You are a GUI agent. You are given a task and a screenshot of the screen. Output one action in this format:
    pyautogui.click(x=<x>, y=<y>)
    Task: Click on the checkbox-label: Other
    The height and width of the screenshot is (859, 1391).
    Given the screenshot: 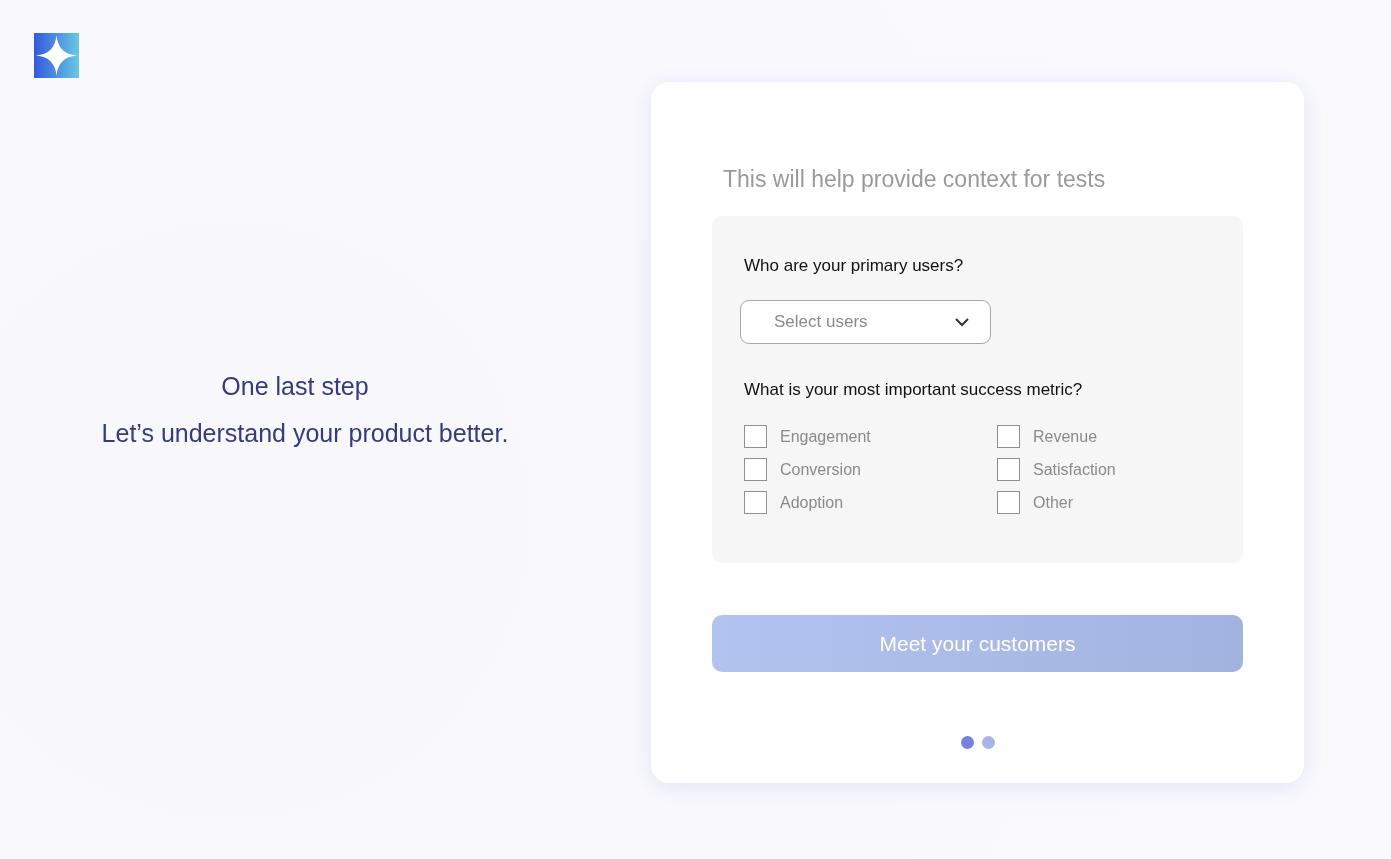 What is the action you would take?
    pyautogui.click(x=1053, y=502)
    